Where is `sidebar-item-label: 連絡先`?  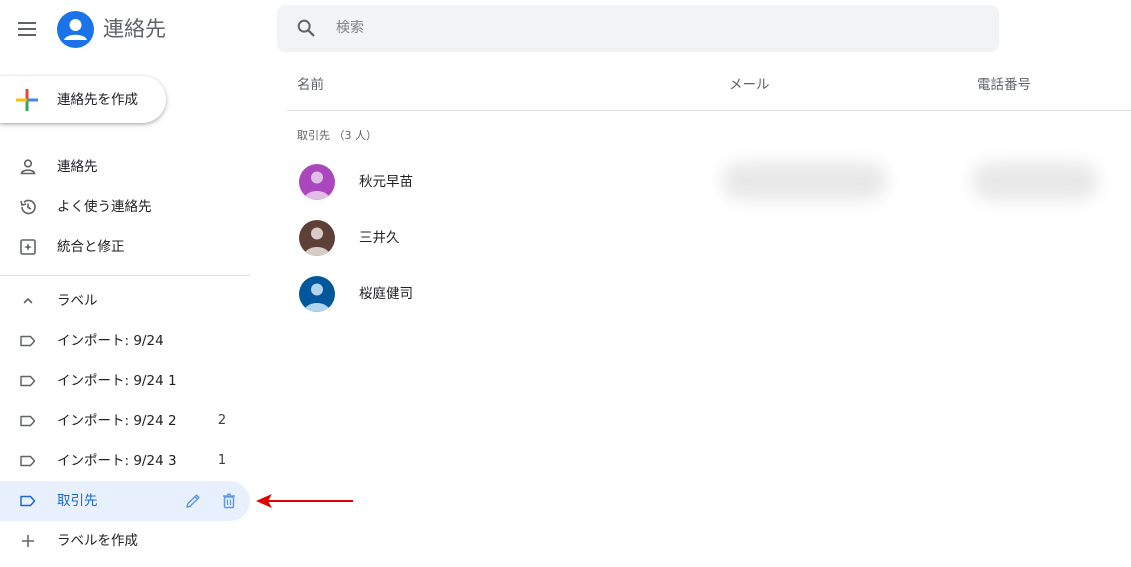
sidebar-item-label: 連絡先 is located at coordinates (77, 167).